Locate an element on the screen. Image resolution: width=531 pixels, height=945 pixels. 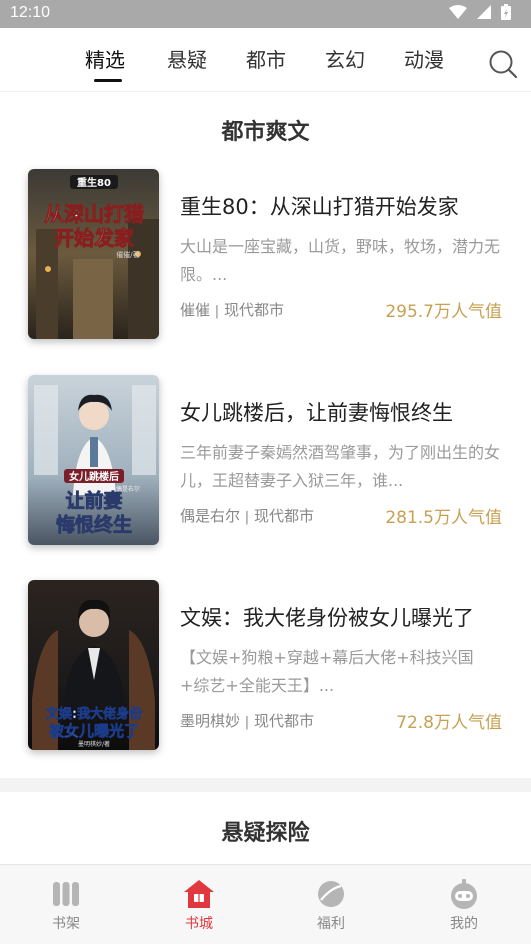
tab-featured: 精选 is located at coordinates (105, 60).